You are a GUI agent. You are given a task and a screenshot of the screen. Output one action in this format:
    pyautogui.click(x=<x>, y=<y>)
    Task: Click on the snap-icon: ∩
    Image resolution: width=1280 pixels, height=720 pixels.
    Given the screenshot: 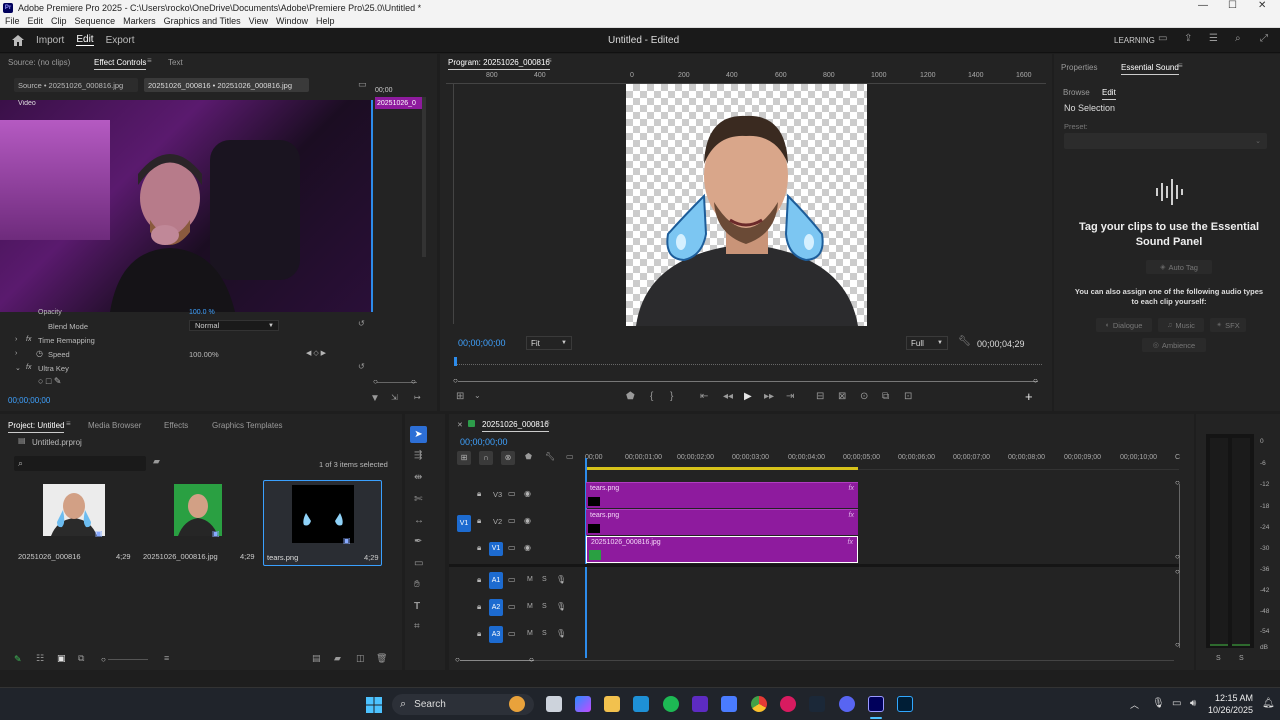 What is the action you would take?
    pyautogui.click(x=486, y=458)
    